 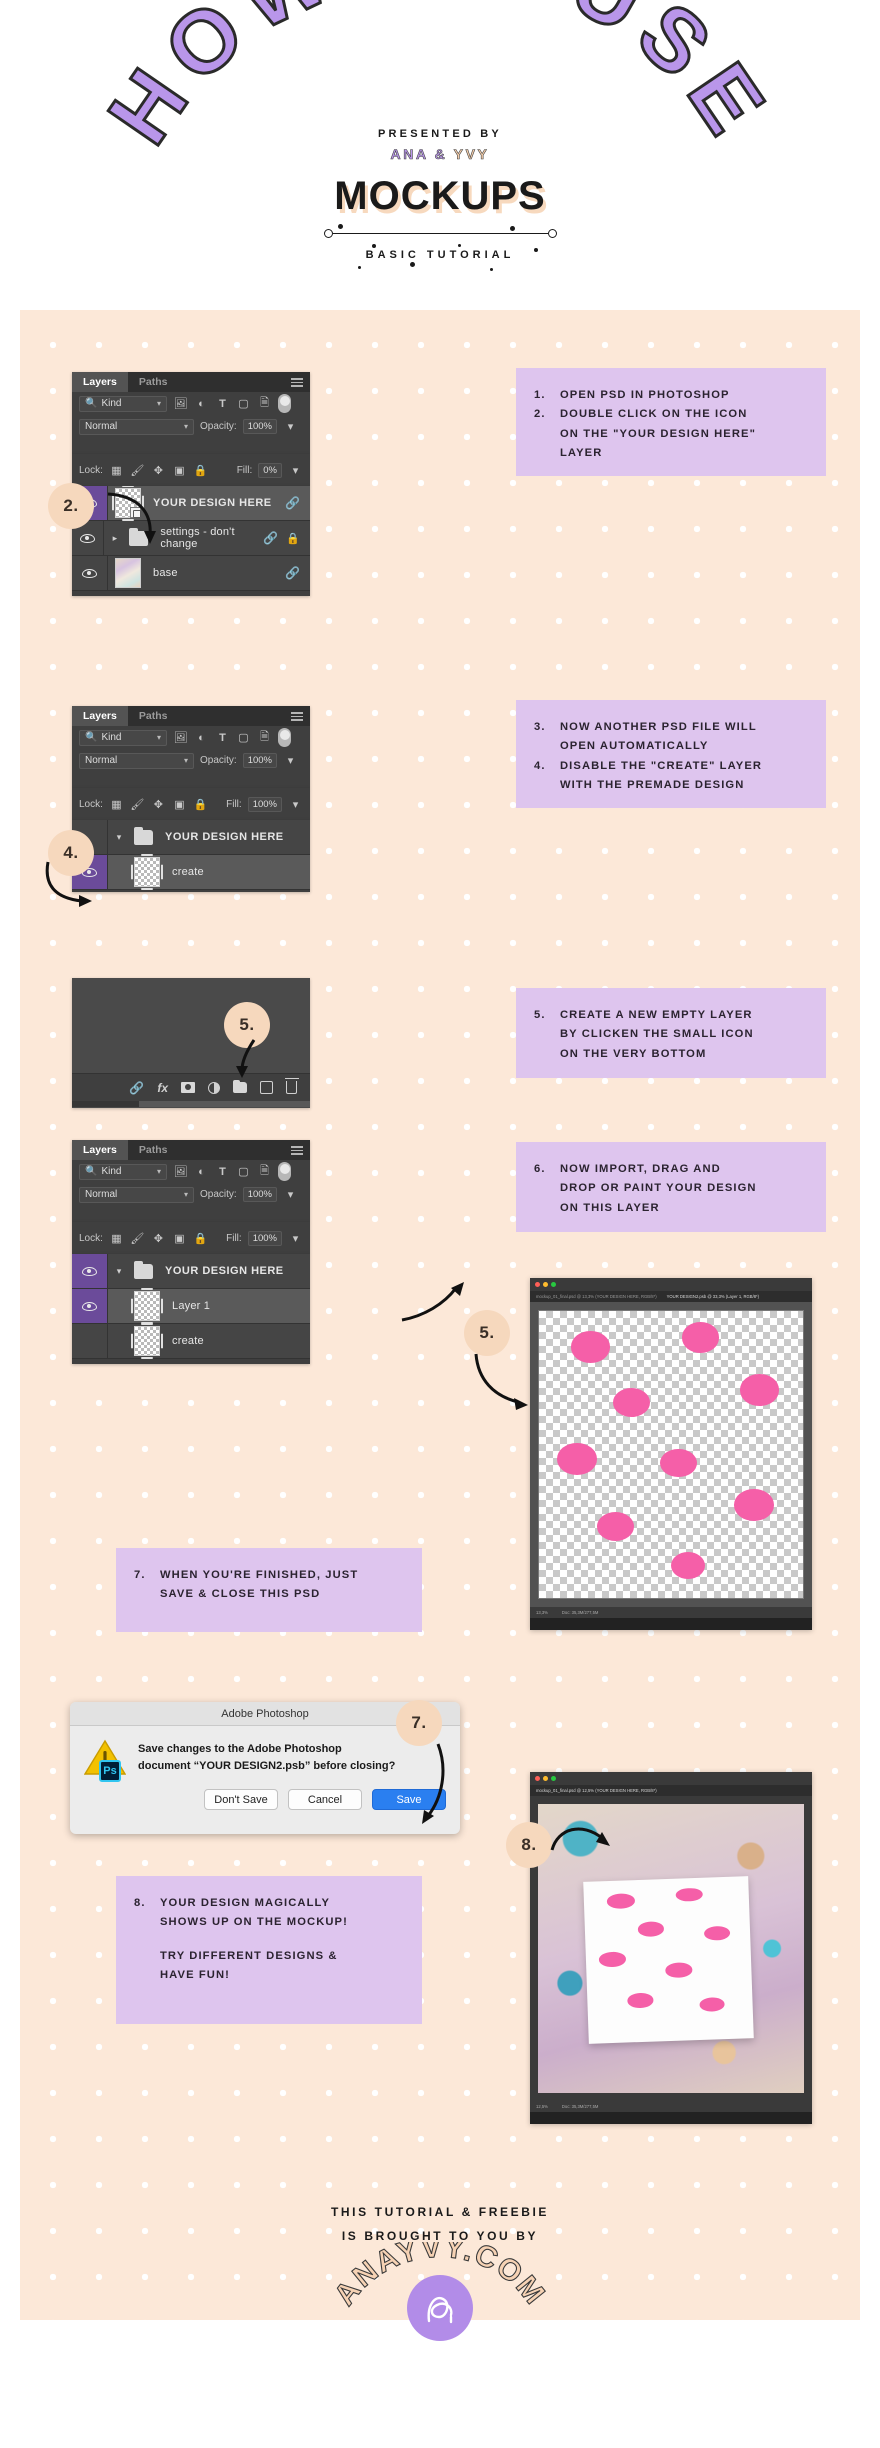 I want to click on delete-icon, so click(x=291, y=1085).